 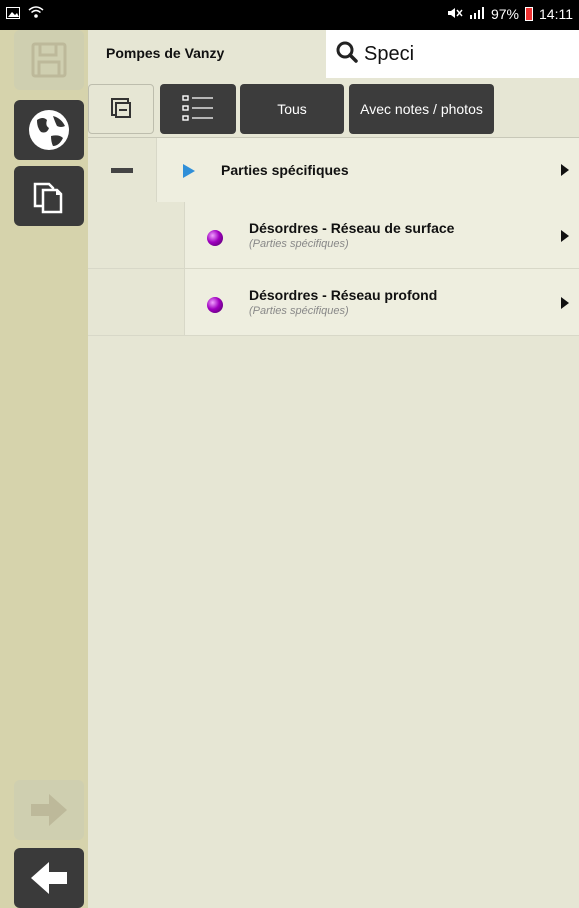 I want to click on copy-icon, so click(x=49, y=196).